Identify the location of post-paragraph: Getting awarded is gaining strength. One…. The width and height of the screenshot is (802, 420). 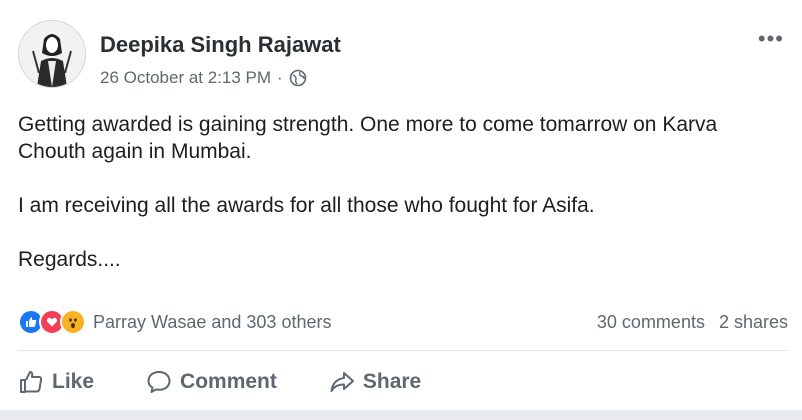
(368, 138).